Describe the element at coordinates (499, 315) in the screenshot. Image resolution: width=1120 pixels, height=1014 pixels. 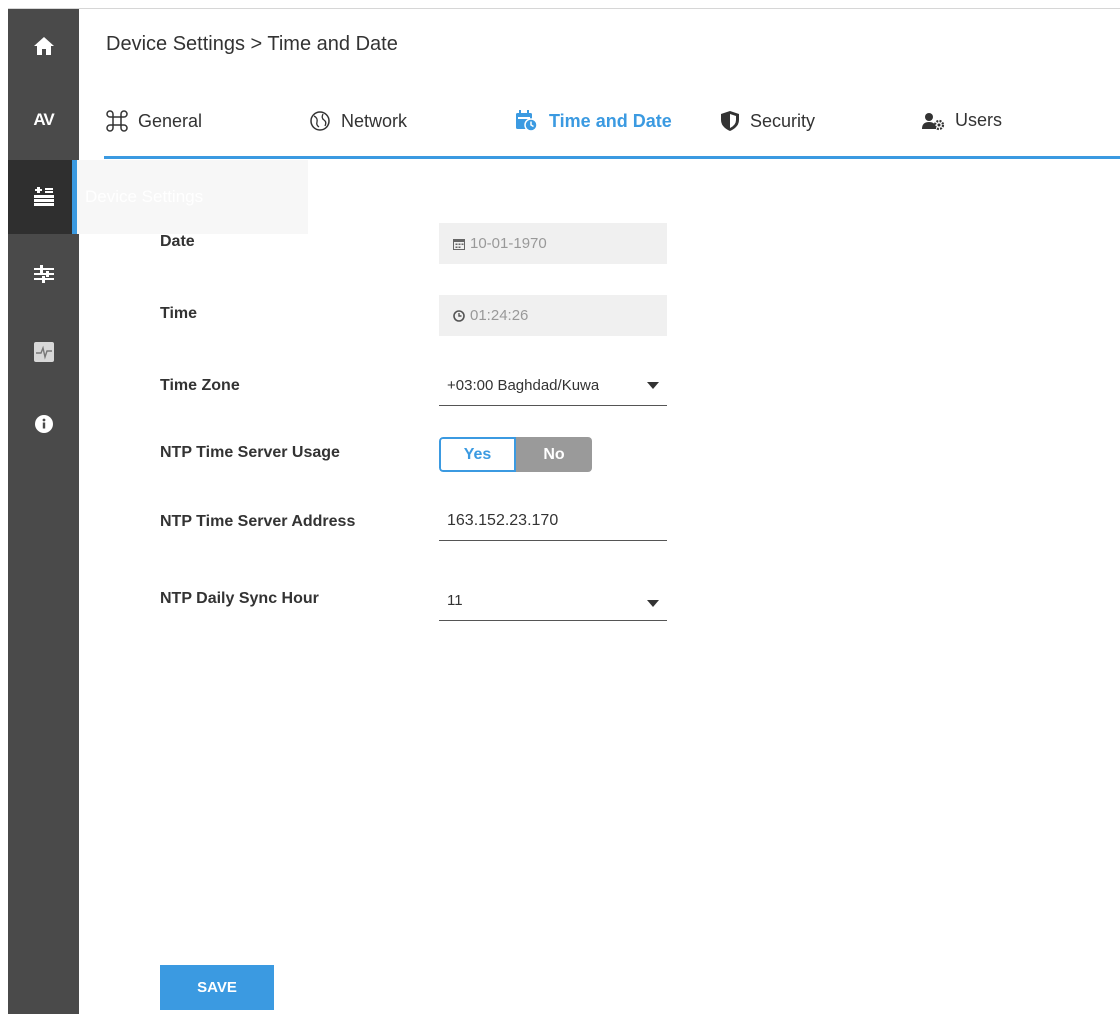
I see `time-value: 01:24:26` at that location.